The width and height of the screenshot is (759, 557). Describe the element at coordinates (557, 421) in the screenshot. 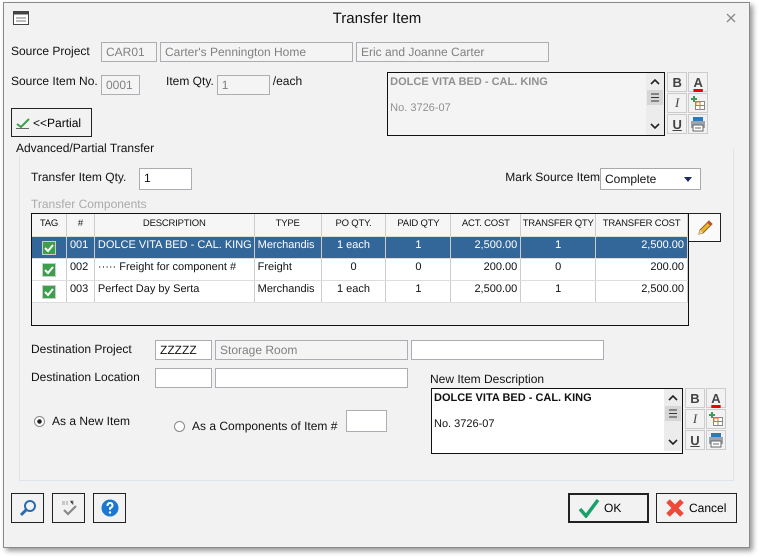

I see `description-editor: DOLCE VITA BED - CAL. KING No. 3726-07` at that location.